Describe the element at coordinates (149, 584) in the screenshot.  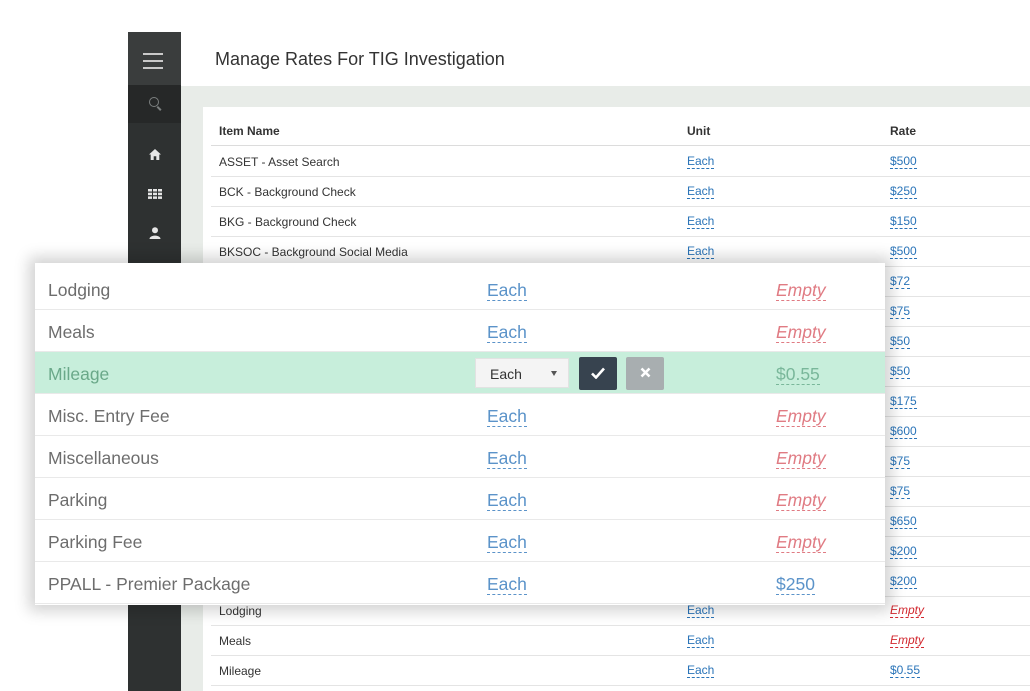
I see `item-name: PPALL - Premier Package` at that location.